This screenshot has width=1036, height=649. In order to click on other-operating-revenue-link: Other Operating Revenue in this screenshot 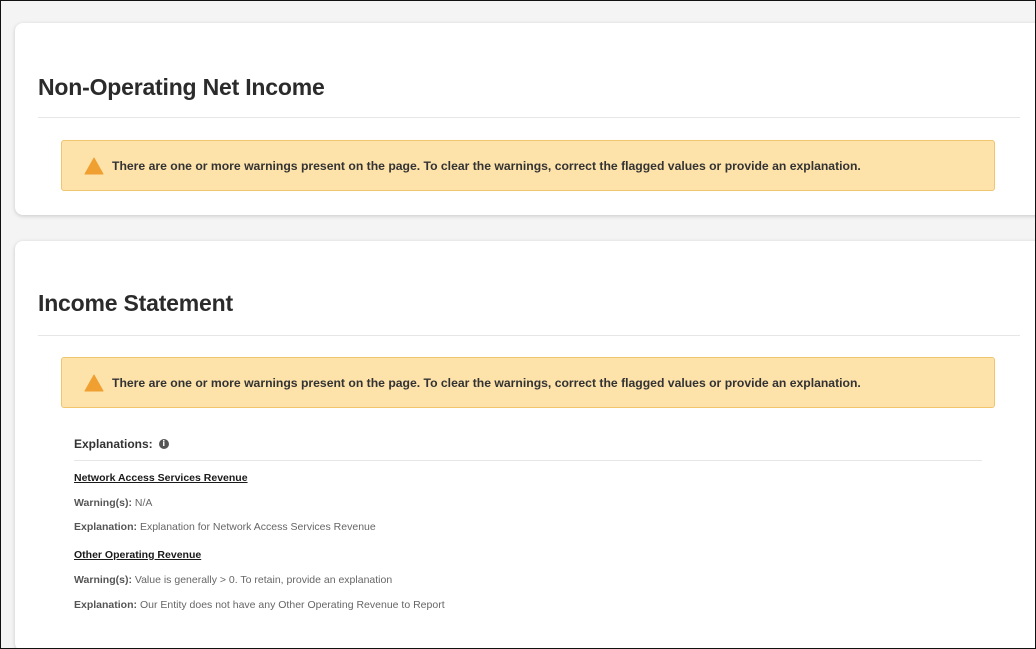, I will do `click(137, 555)`.